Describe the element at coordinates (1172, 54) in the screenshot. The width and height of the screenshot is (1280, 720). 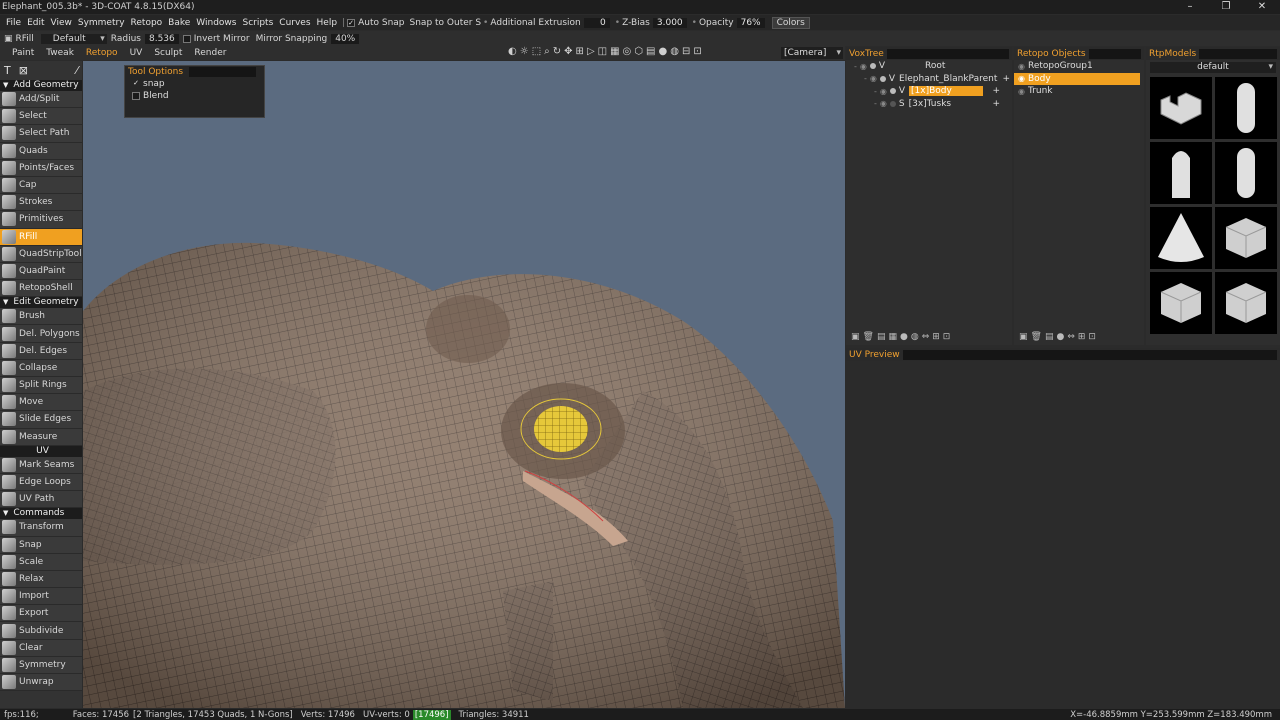
I see `rtpmodels-title: RtpModels` at that location.